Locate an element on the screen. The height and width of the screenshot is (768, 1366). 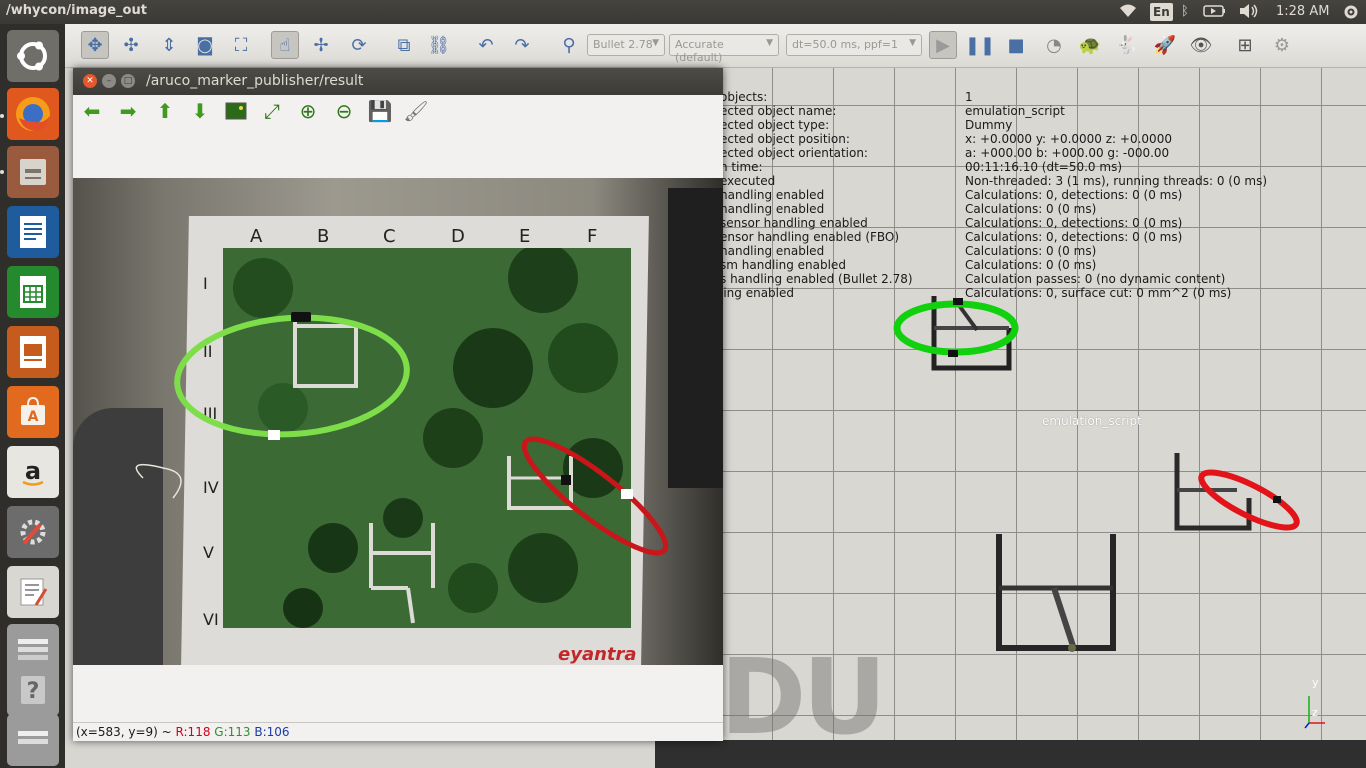
firefox-icon is located at coordinates (33, 114).